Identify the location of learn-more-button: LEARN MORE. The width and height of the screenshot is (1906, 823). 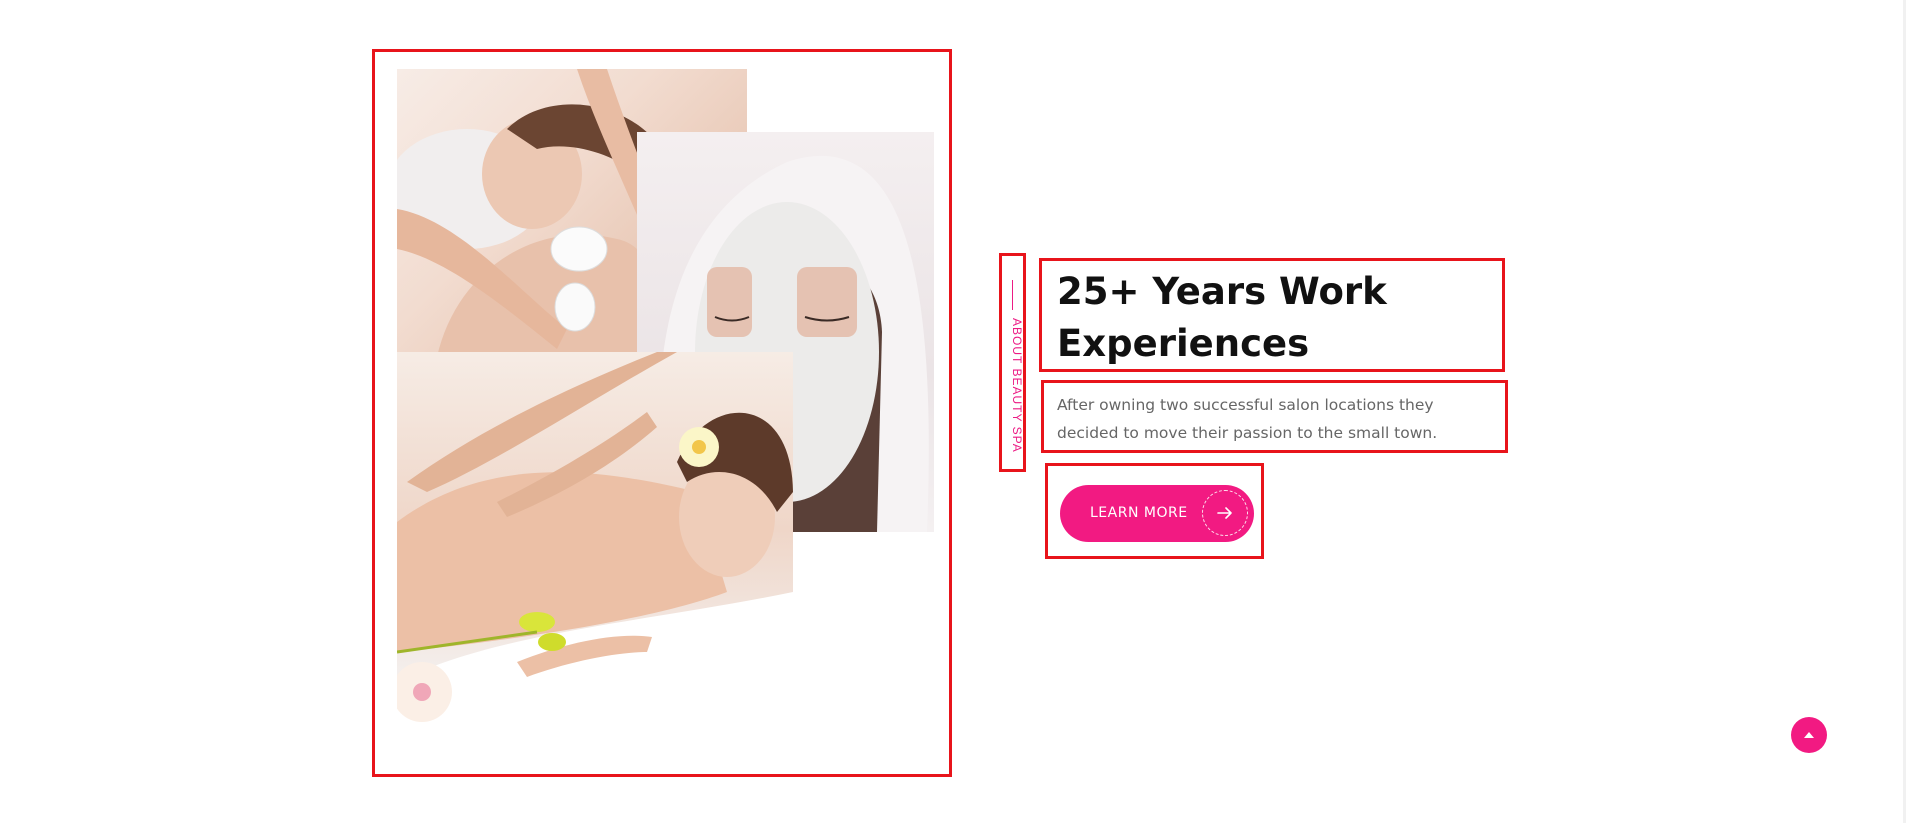
(1157, 513).